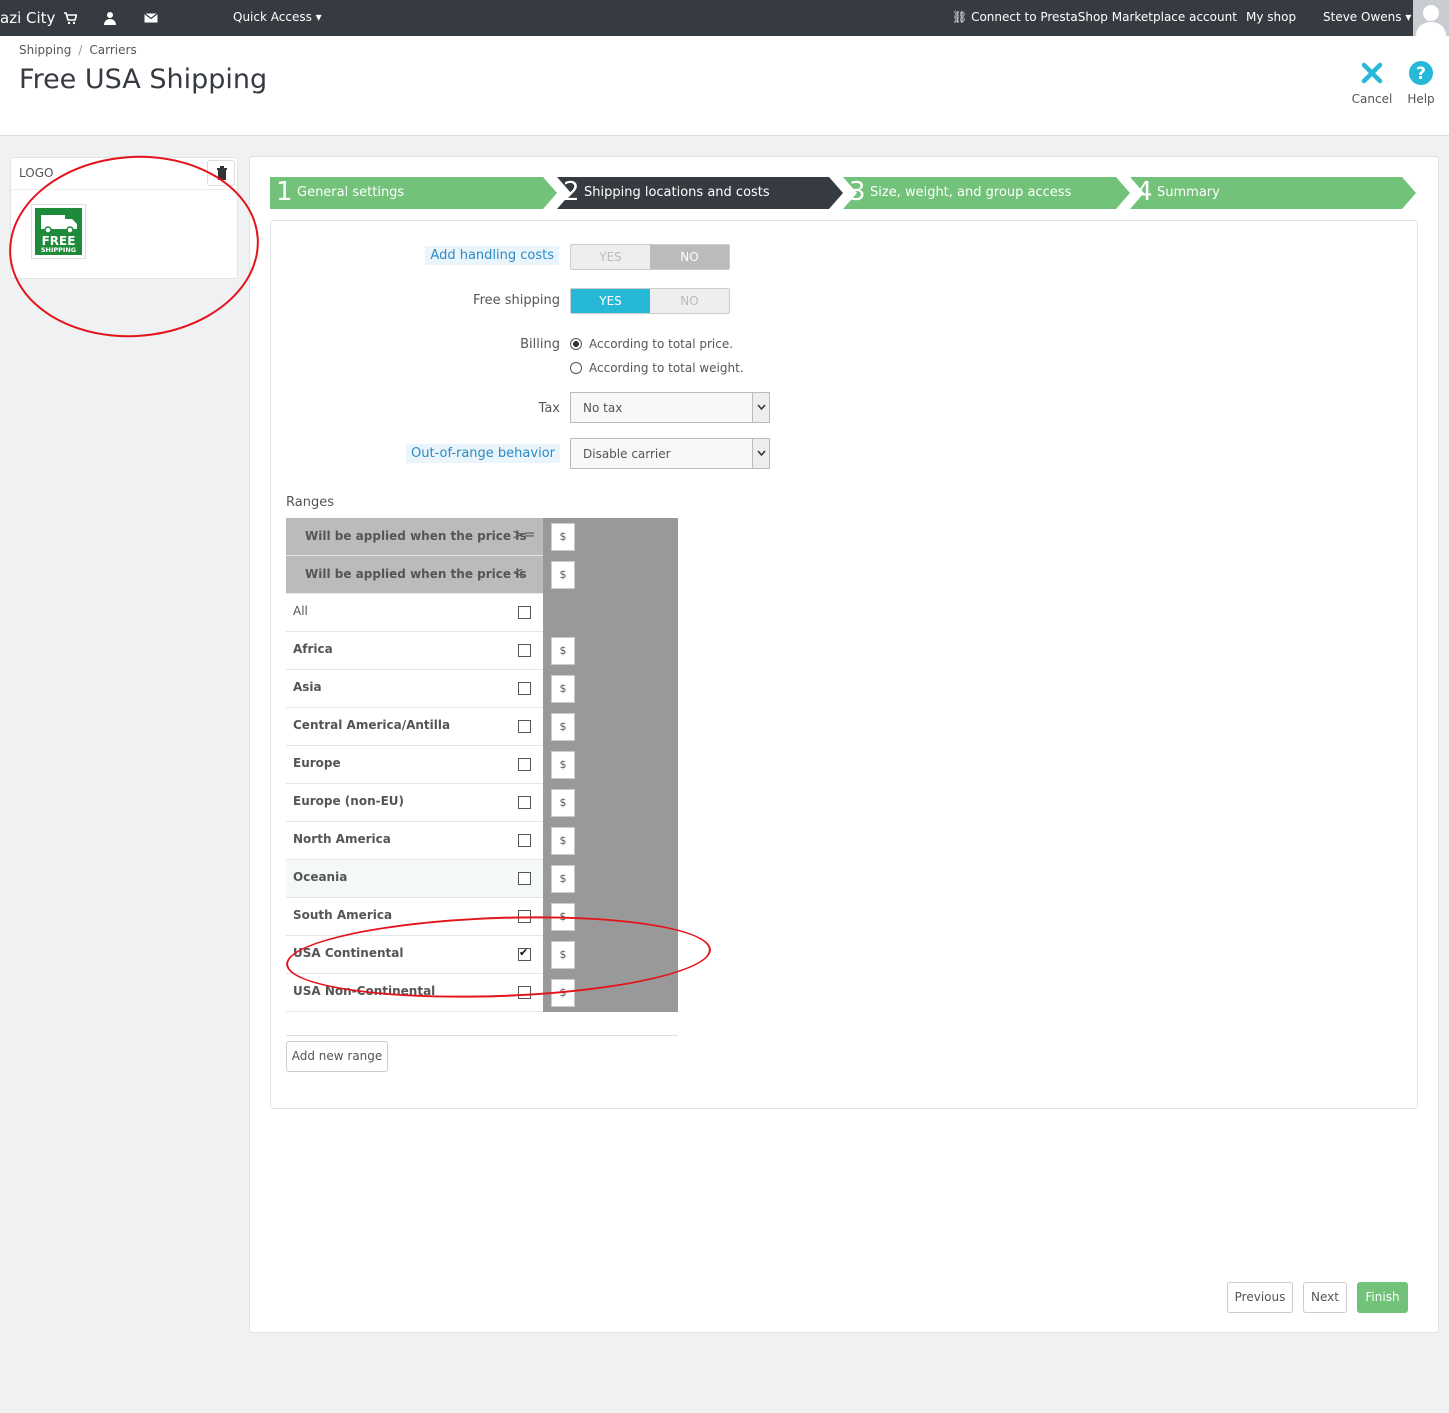 The width and height of the screenshot is (1449, 1413). I want to click on out-of-range-label: Out-of-range behavior, so click(482, 453).